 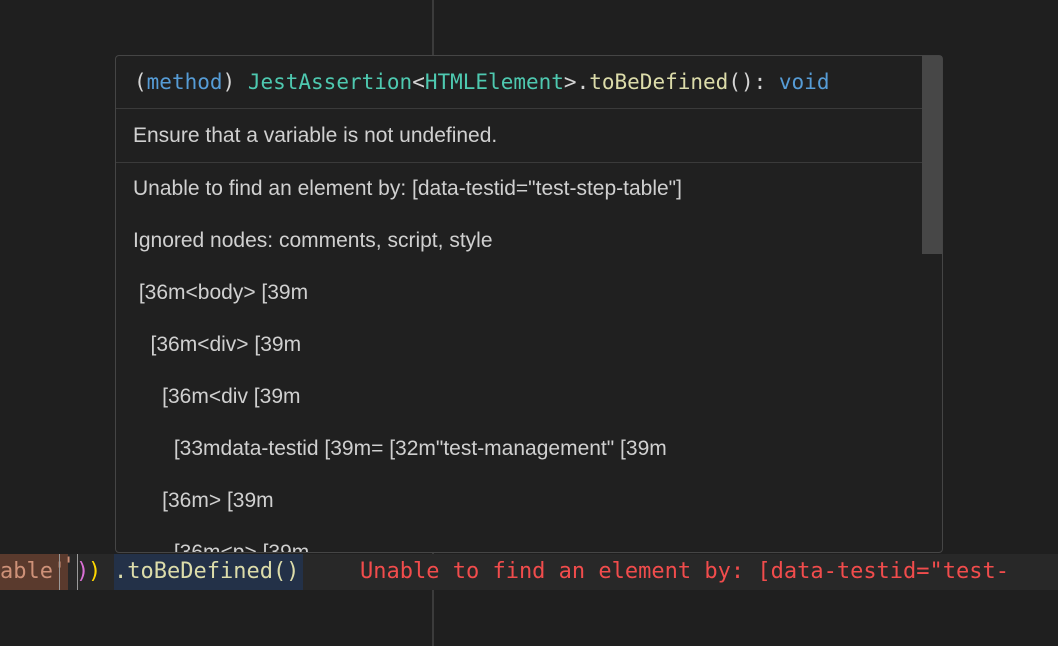 What do you see at coordinates (753, 82) in the screenshot?
I see `sig-params: ():` at bounding box center [753, 82].